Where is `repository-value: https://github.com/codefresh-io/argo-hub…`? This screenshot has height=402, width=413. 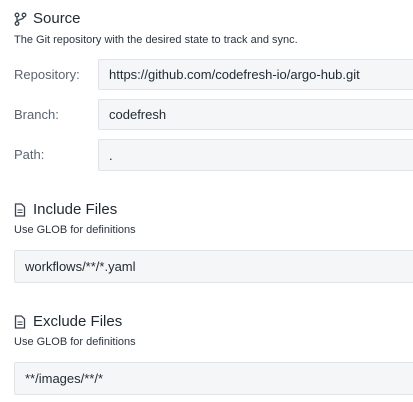 repository-value: https://github.com/codefresh-io/argo-hub… is located at coordinates (234, 74).